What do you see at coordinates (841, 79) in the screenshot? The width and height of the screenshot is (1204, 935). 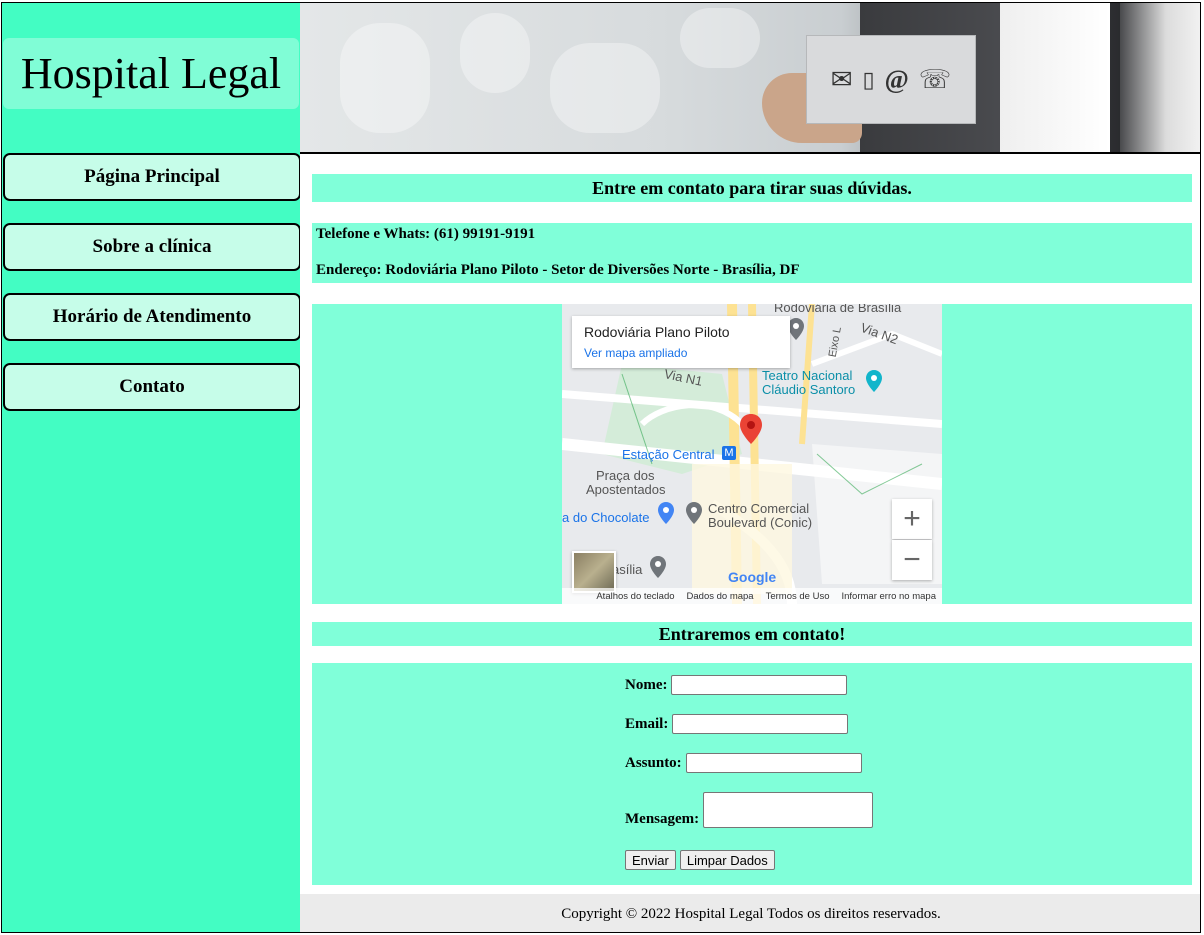 I see `envelope-icon: ✉` at bounding box center [841, 79].